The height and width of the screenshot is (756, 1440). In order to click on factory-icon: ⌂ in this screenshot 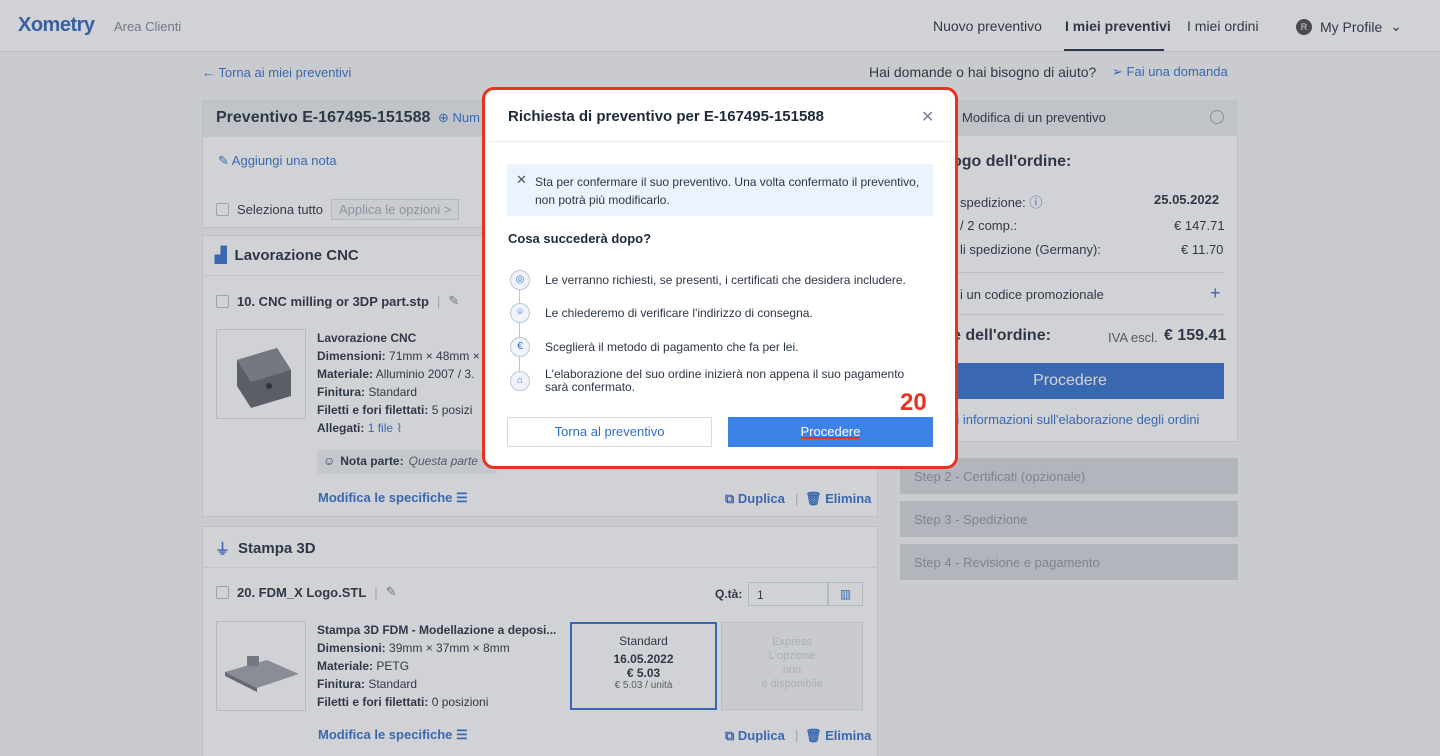, I will do `click(520, 381)`.